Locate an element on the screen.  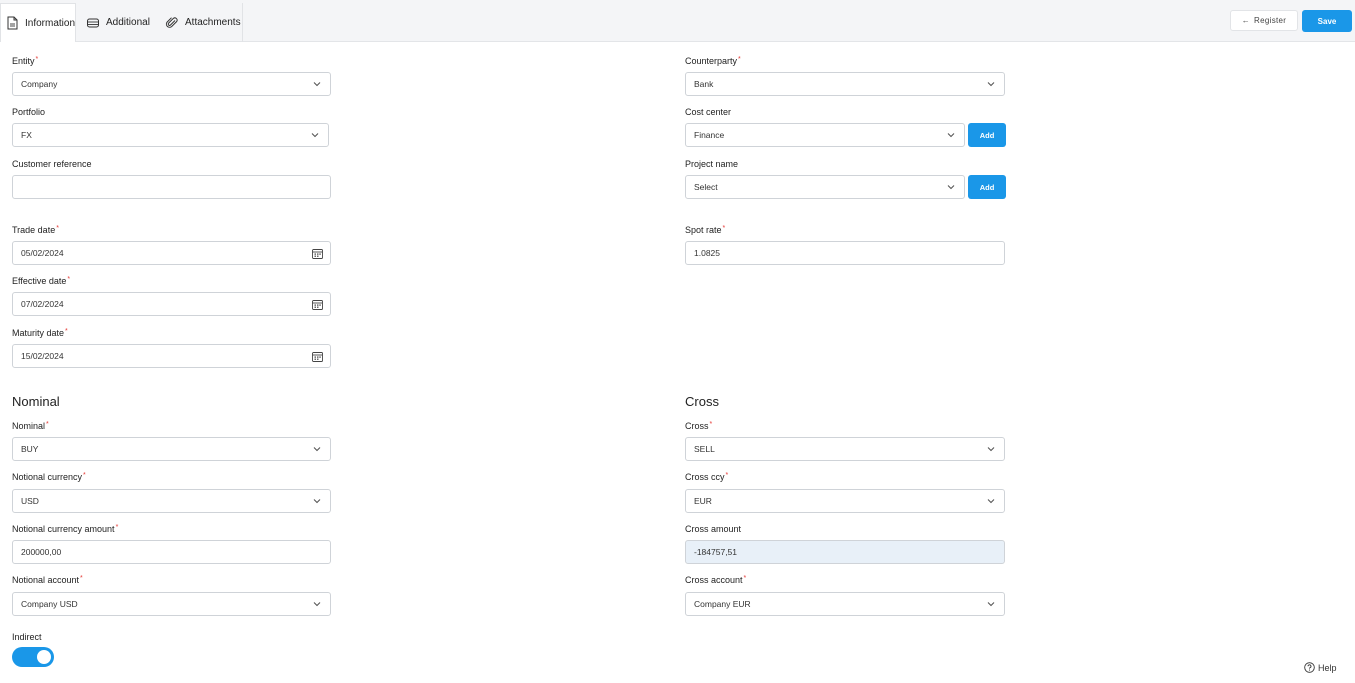
register-button: ← Register is located at coordinates (1264, 20).